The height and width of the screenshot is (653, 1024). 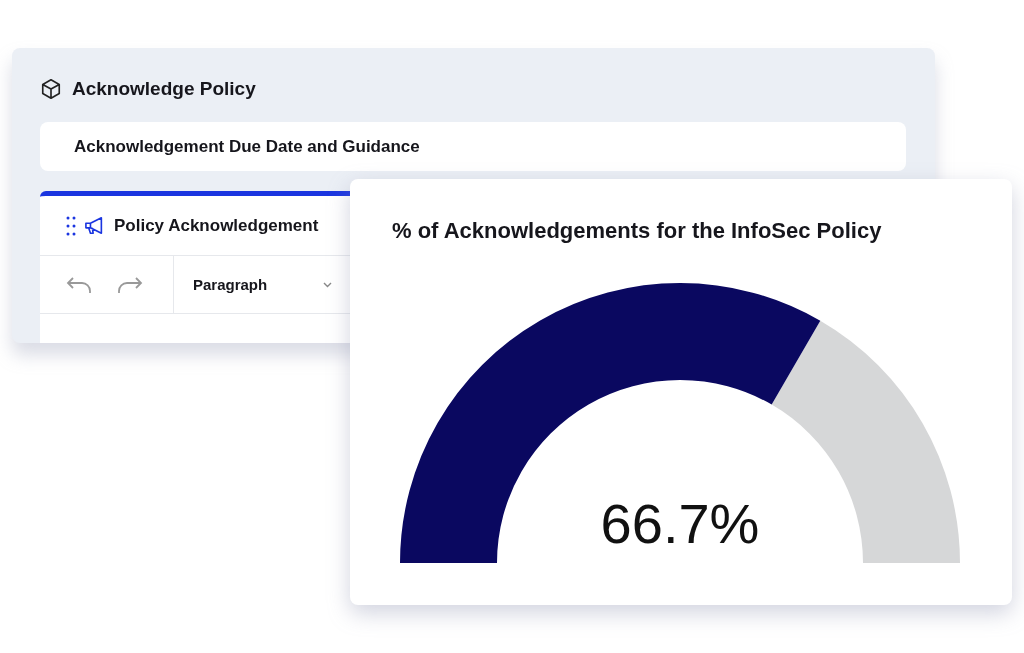 I want to click on block-style-dropdown: Paragraph, so click(x=260, y=284).